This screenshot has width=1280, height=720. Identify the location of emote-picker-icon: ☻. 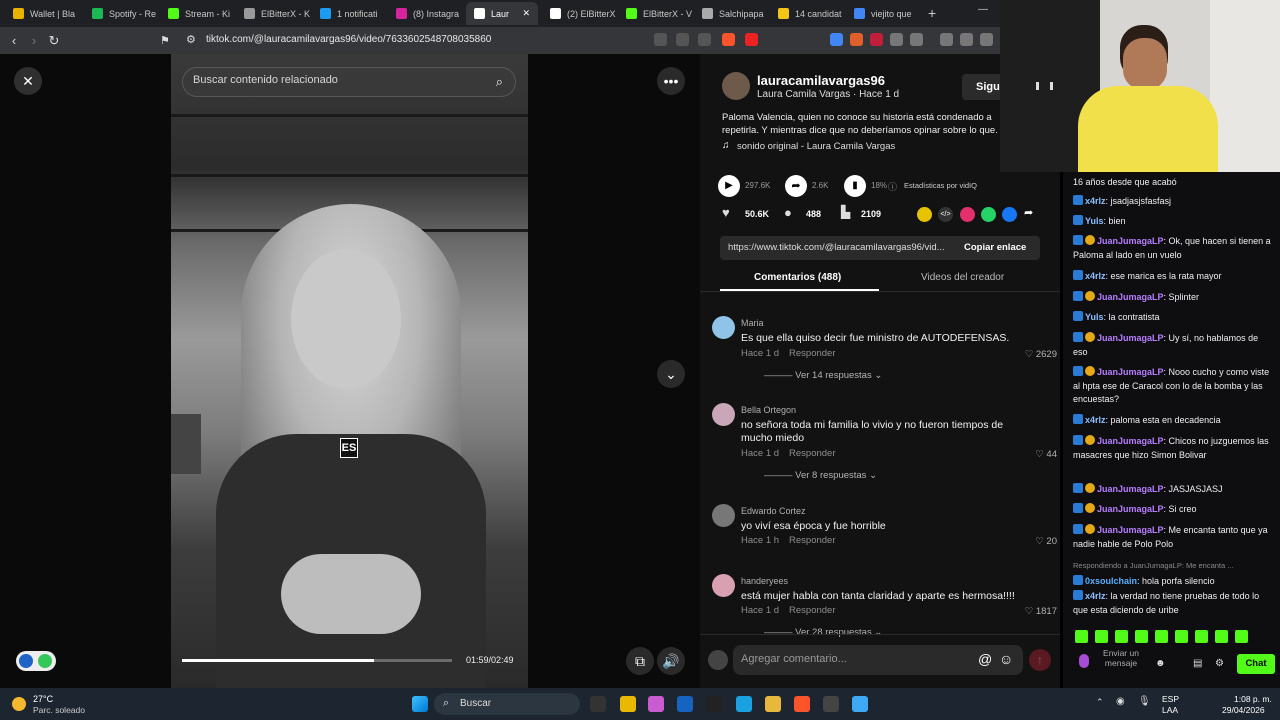
(1160, 663).